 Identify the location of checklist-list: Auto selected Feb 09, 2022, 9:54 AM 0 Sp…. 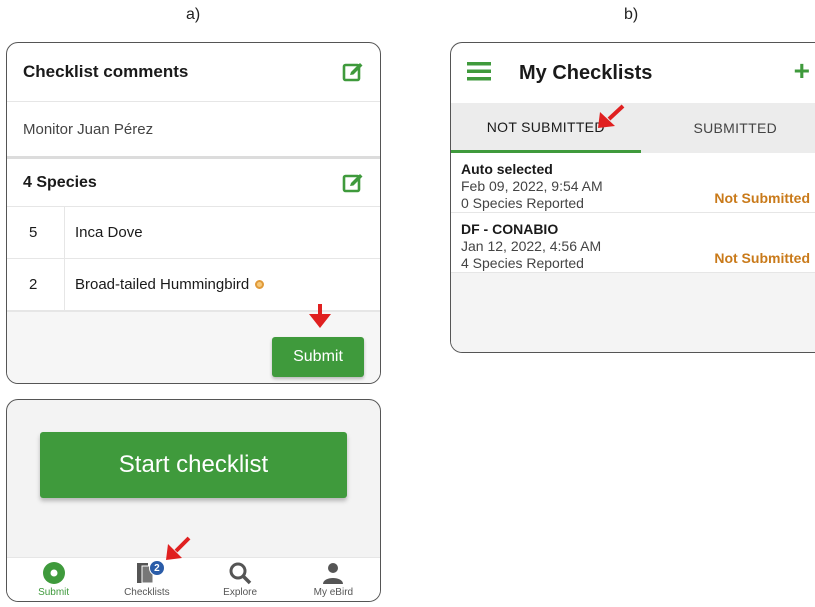
(633, 252).